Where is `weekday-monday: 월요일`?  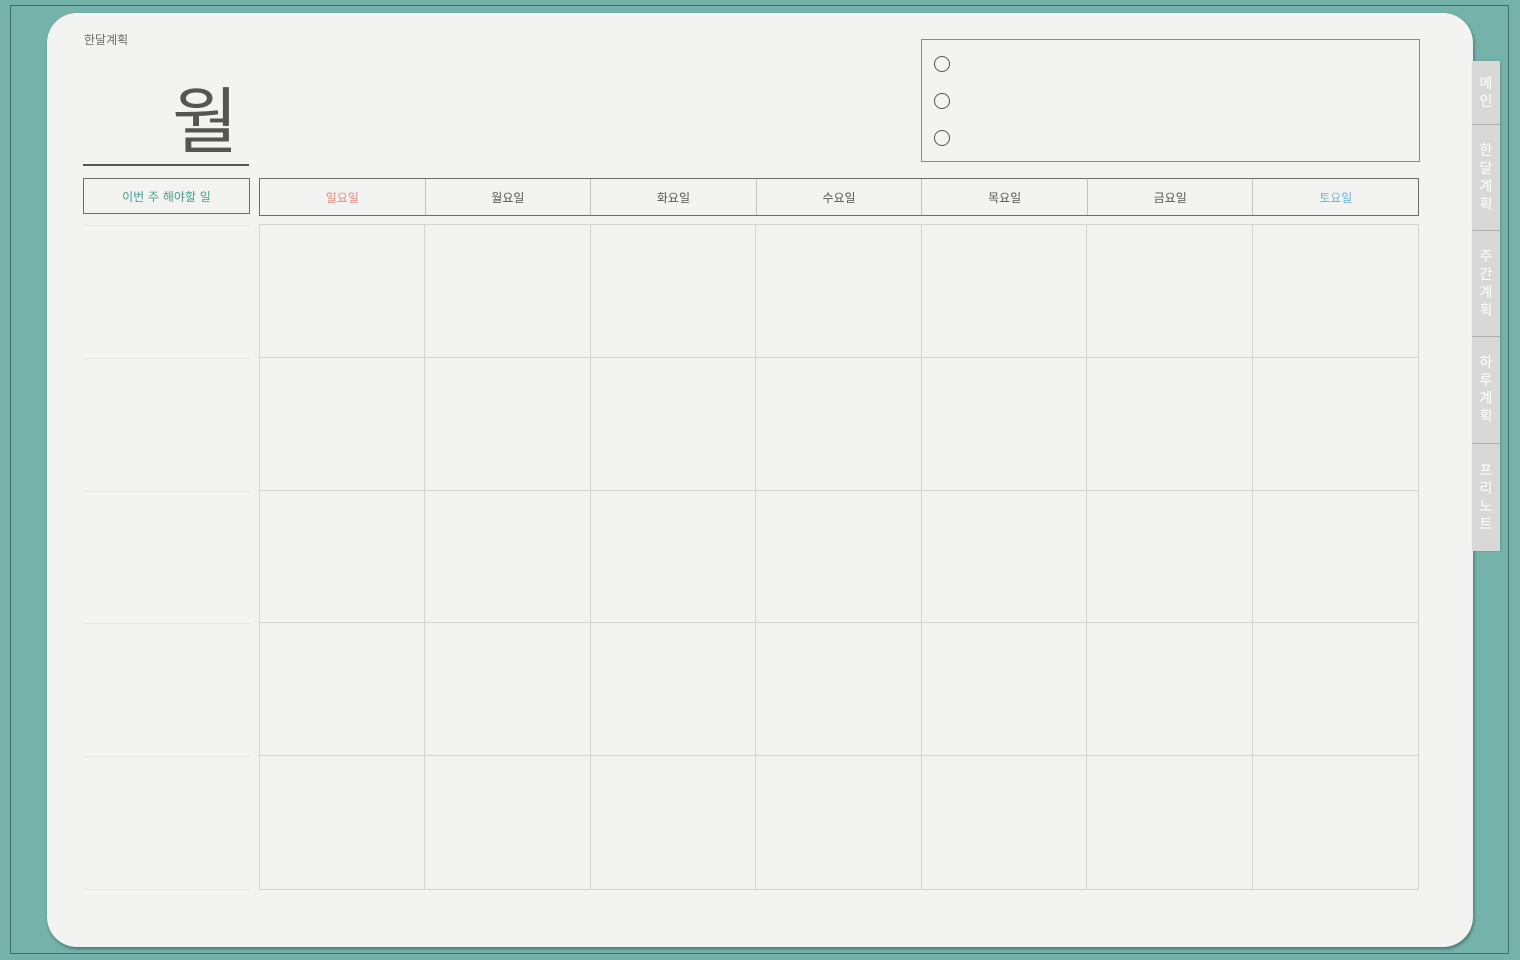 weekday-monday: 월요일 is located at coordinates (507, 197).